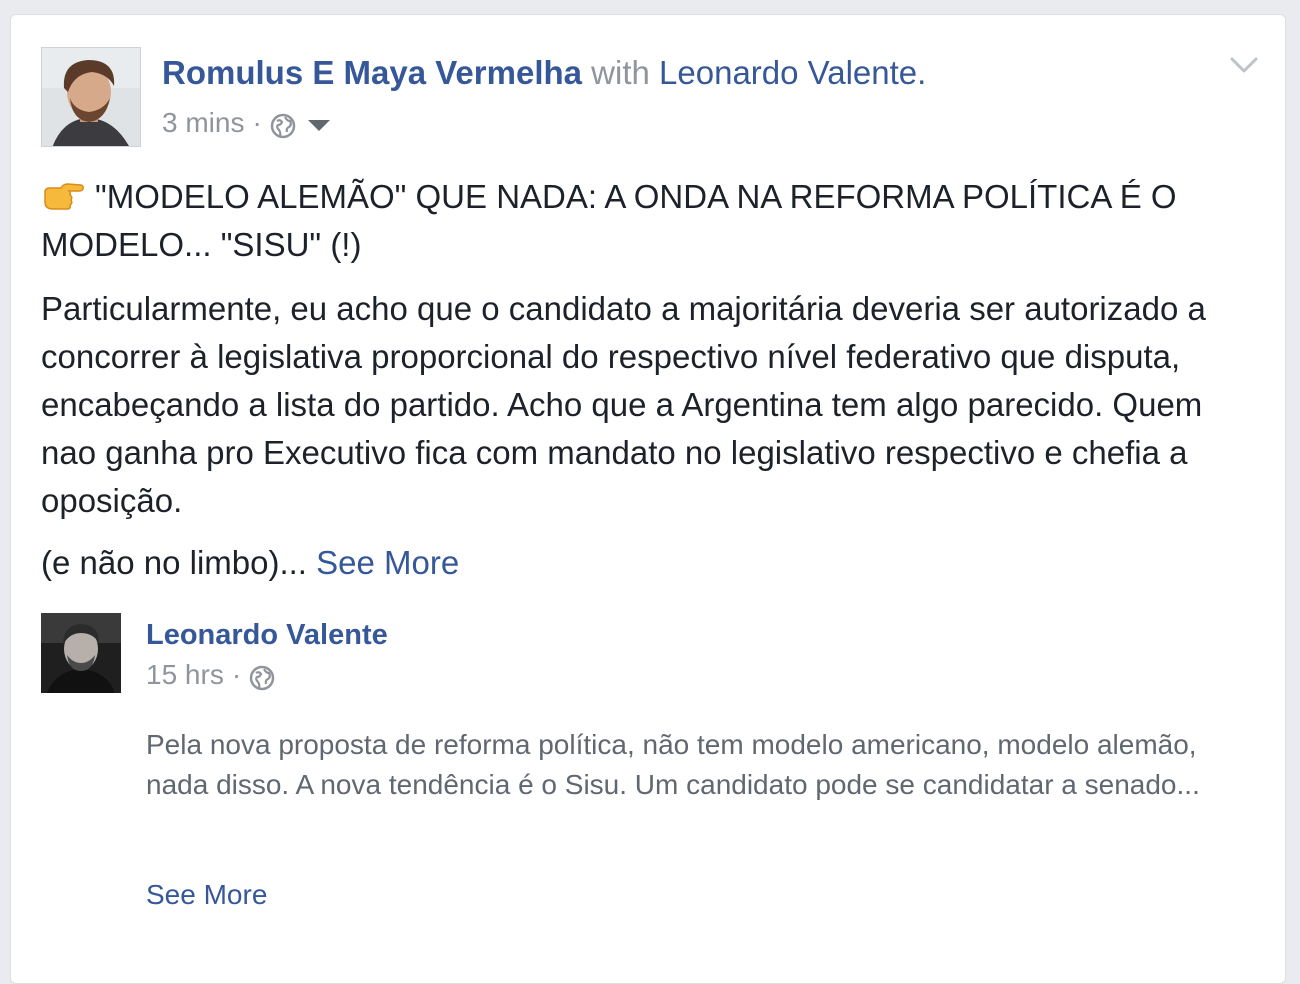  What do you see at coordinates (318, 125) in the screenshot?
I see `caret-down-icon` at bounding box center [318, 125].